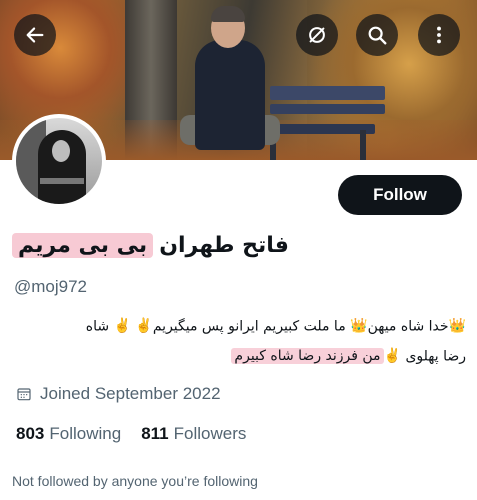  What do you see at coordinates (62, 181) in the screenshot?
I see `avatar-belt` at bounding box center [62, 181].